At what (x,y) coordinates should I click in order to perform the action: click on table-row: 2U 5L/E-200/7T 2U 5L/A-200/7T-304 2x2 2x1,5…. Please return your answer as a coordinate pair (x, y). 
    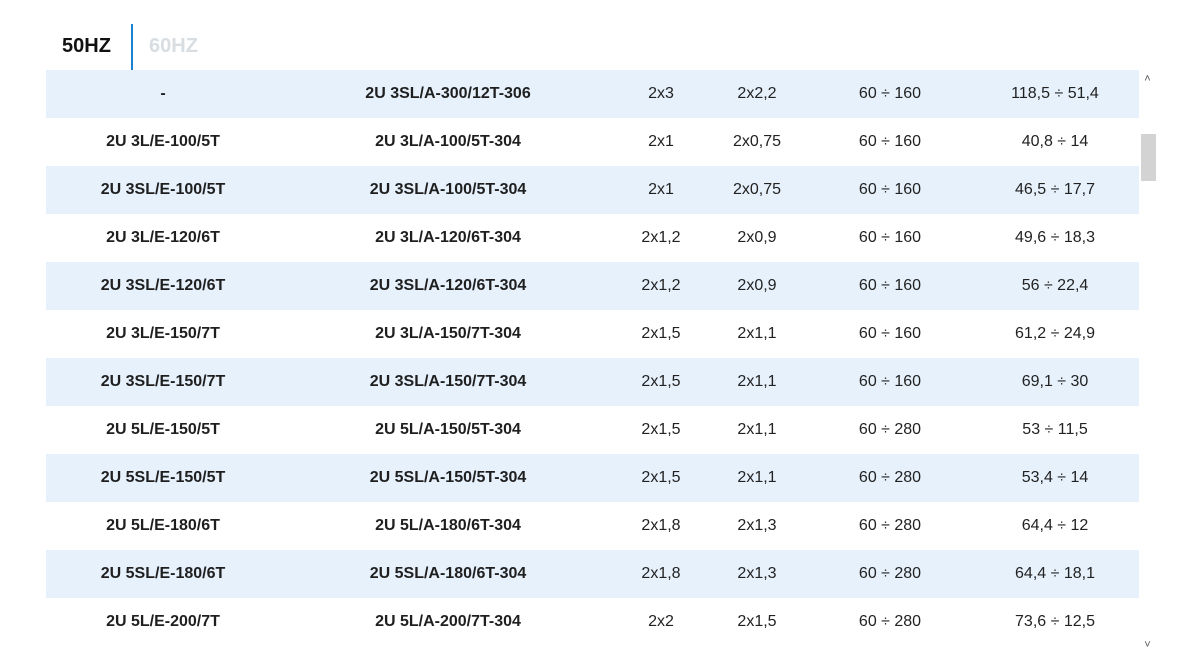
    Looking at the image, I should click on (592, 622).